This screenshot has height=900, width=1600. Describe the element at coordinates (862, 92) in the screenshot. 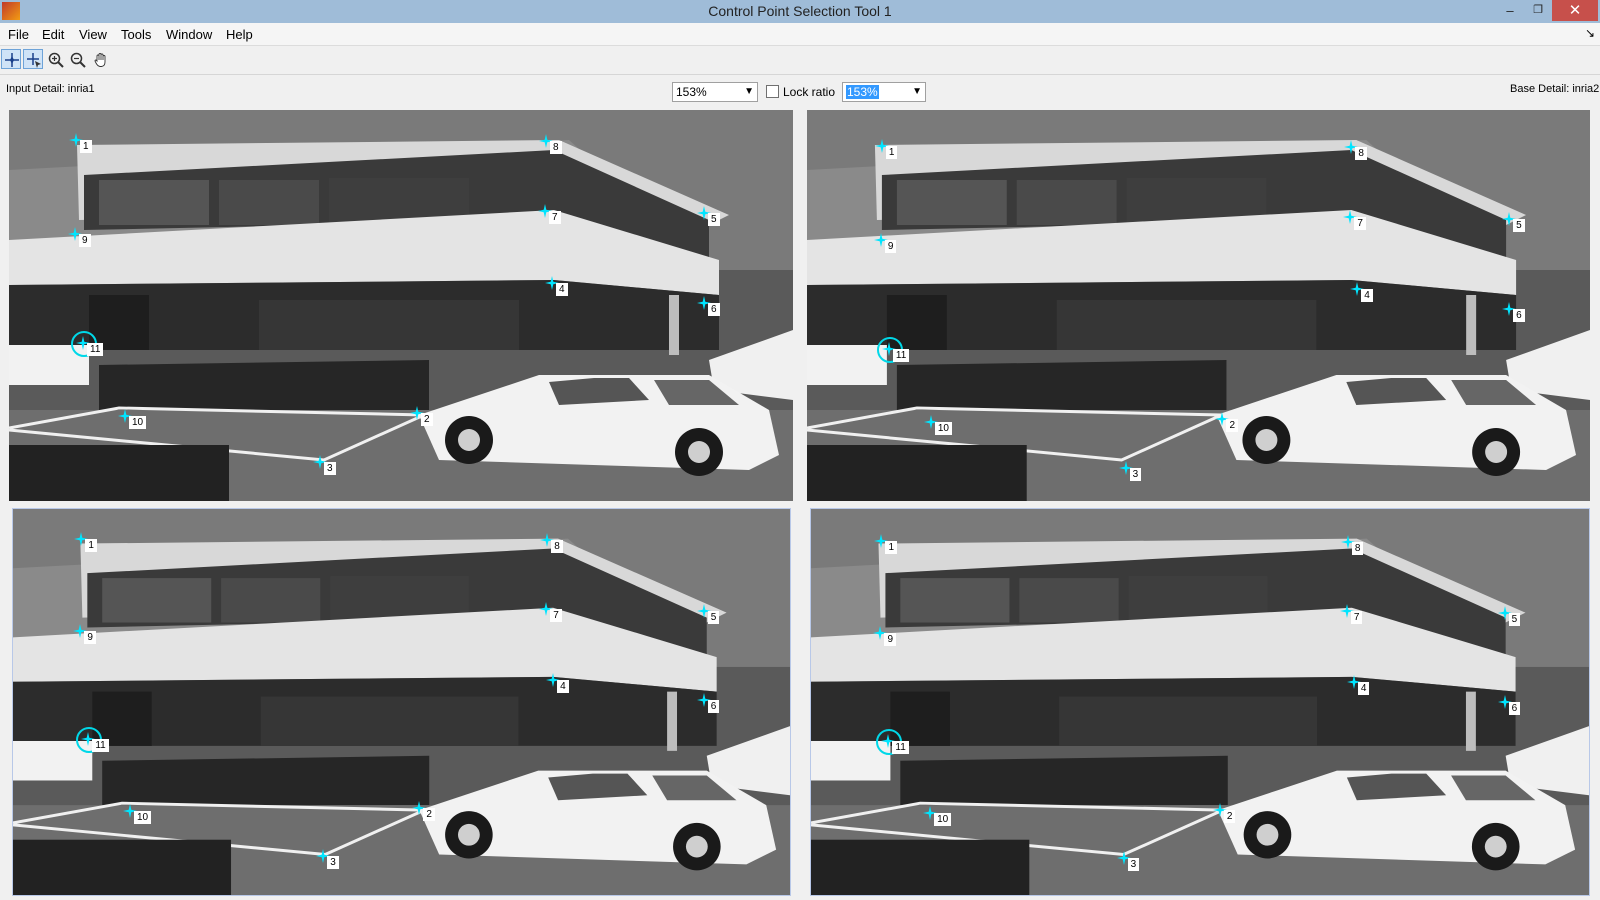

I see `base-zoom-value: 153%` at that location.